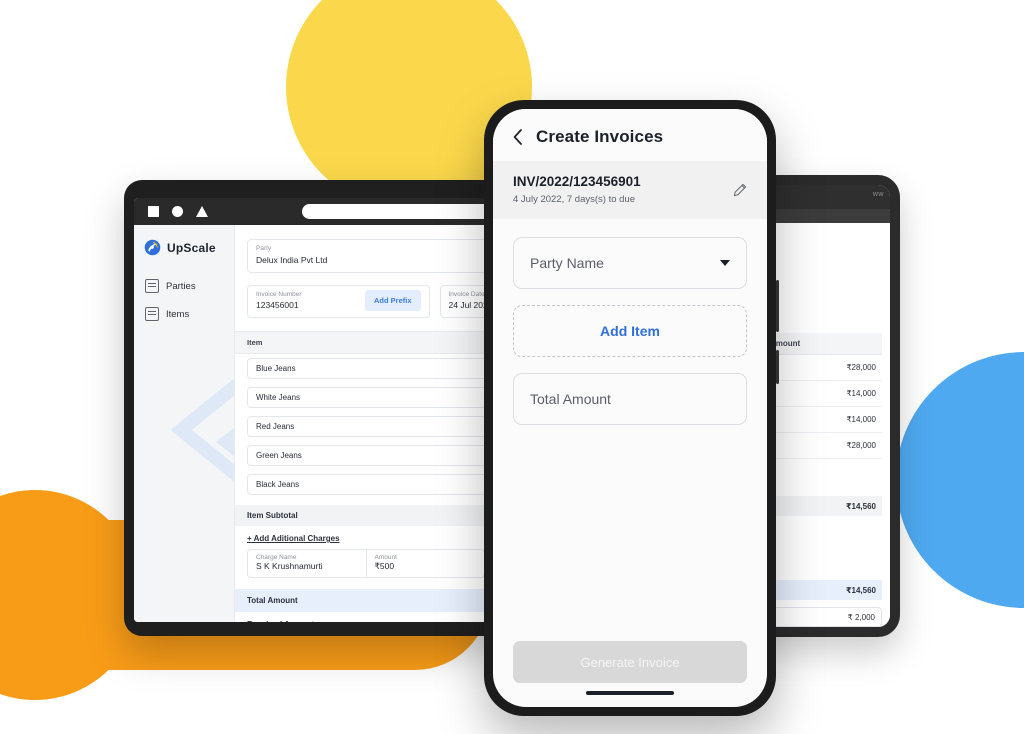  I want to click on table-row-empty, so click(822, 471).